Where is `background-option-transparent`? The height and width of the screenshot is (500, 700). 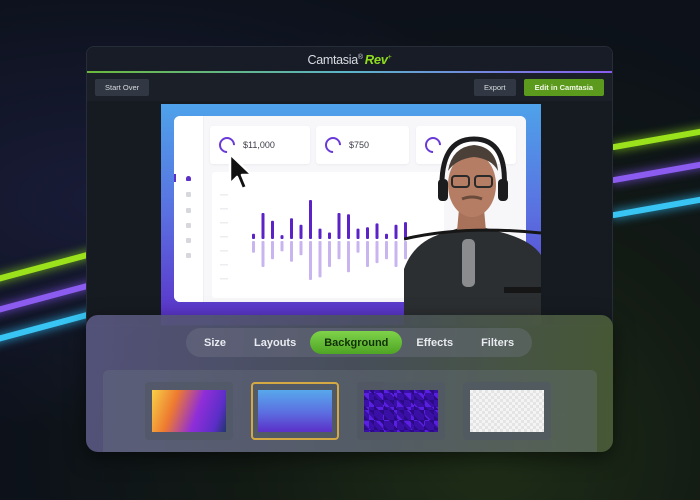 background-option-transparent is located at coordinates (507, 411).